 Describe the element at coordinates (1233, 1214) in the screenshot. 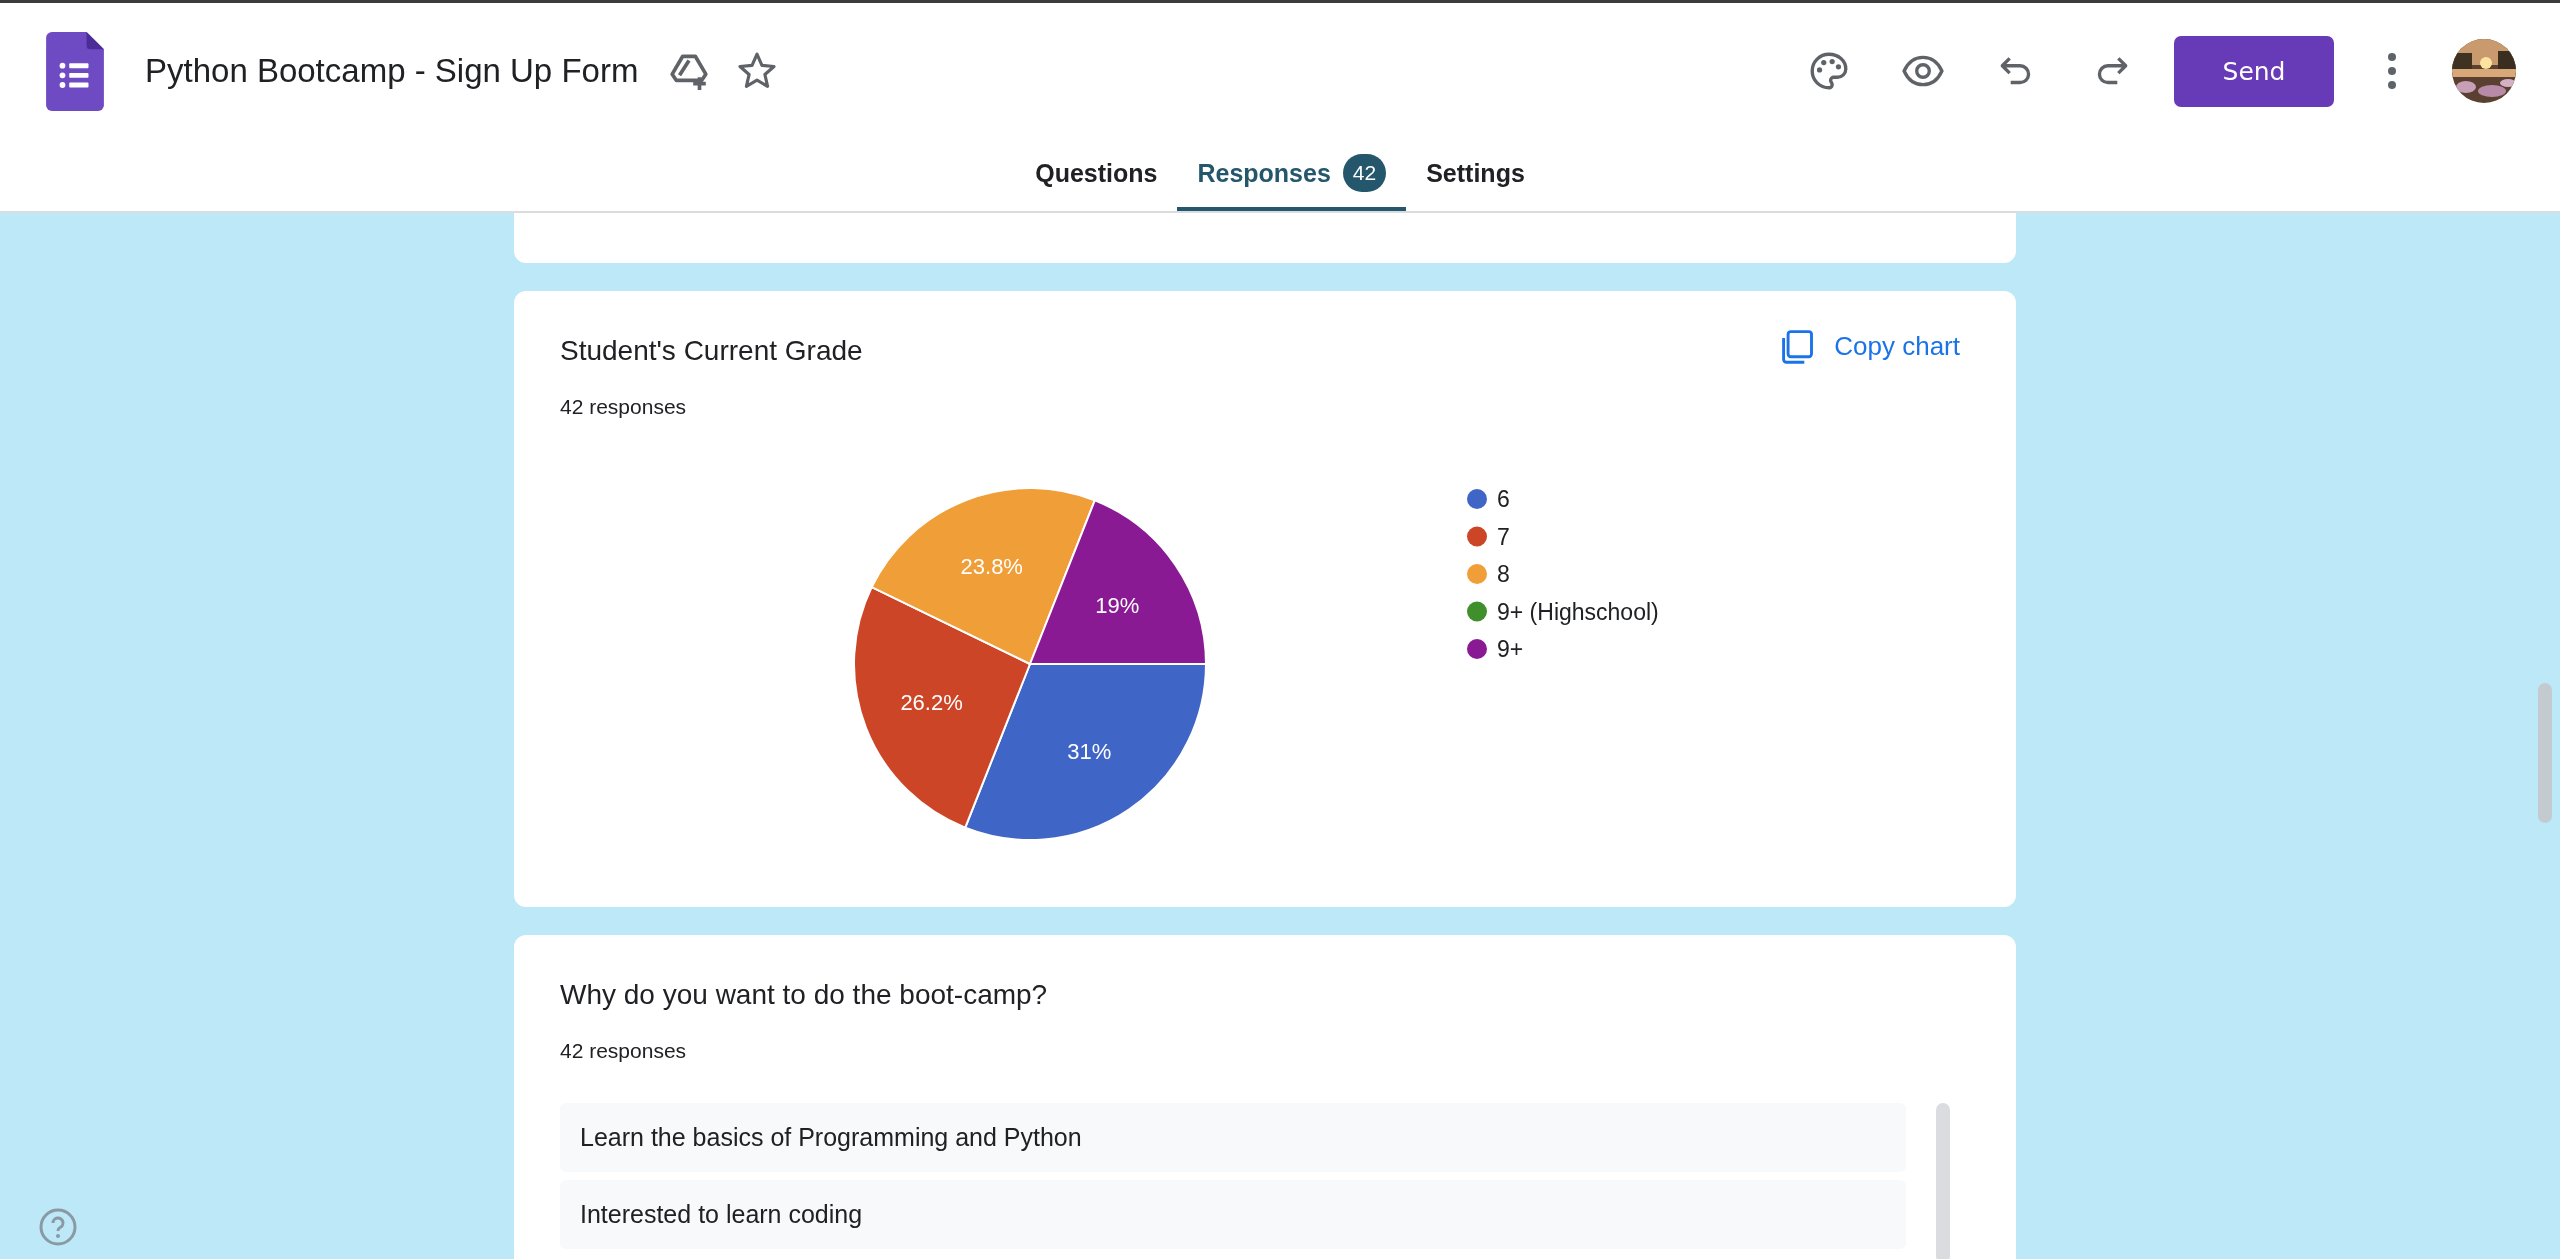

I see `response-row: Interested to learn coding` at that location.